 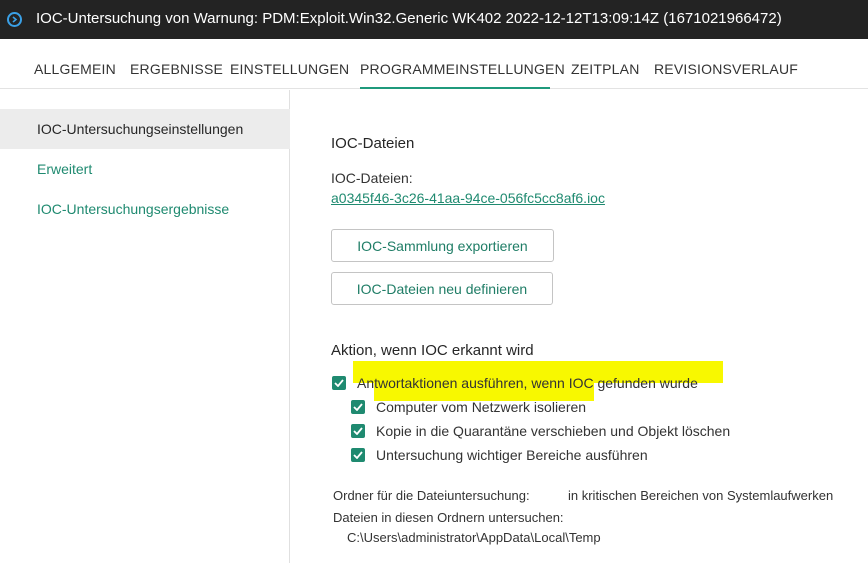 I want to click on scan-folder-label: Ordner für die Dateiuntersuchung:, so click(x=431, y=495).